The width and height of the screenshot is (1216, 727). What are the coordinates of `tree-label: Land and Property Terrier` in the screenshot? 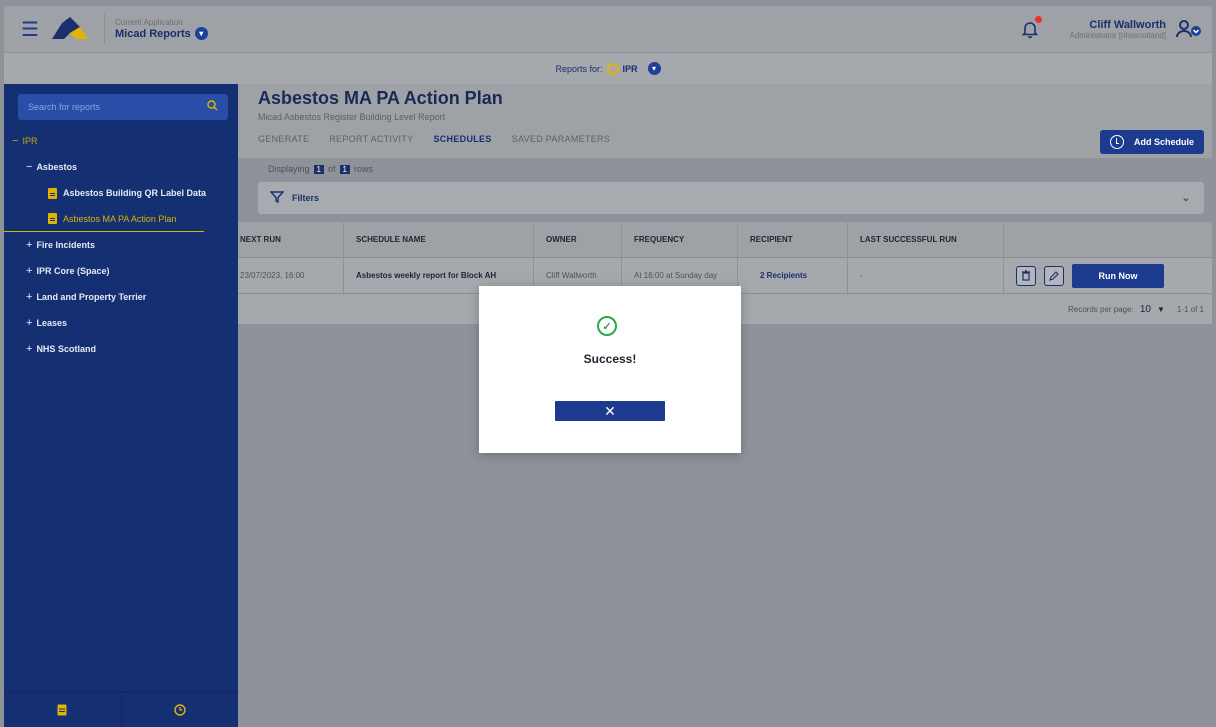 It's located at (91, 297).